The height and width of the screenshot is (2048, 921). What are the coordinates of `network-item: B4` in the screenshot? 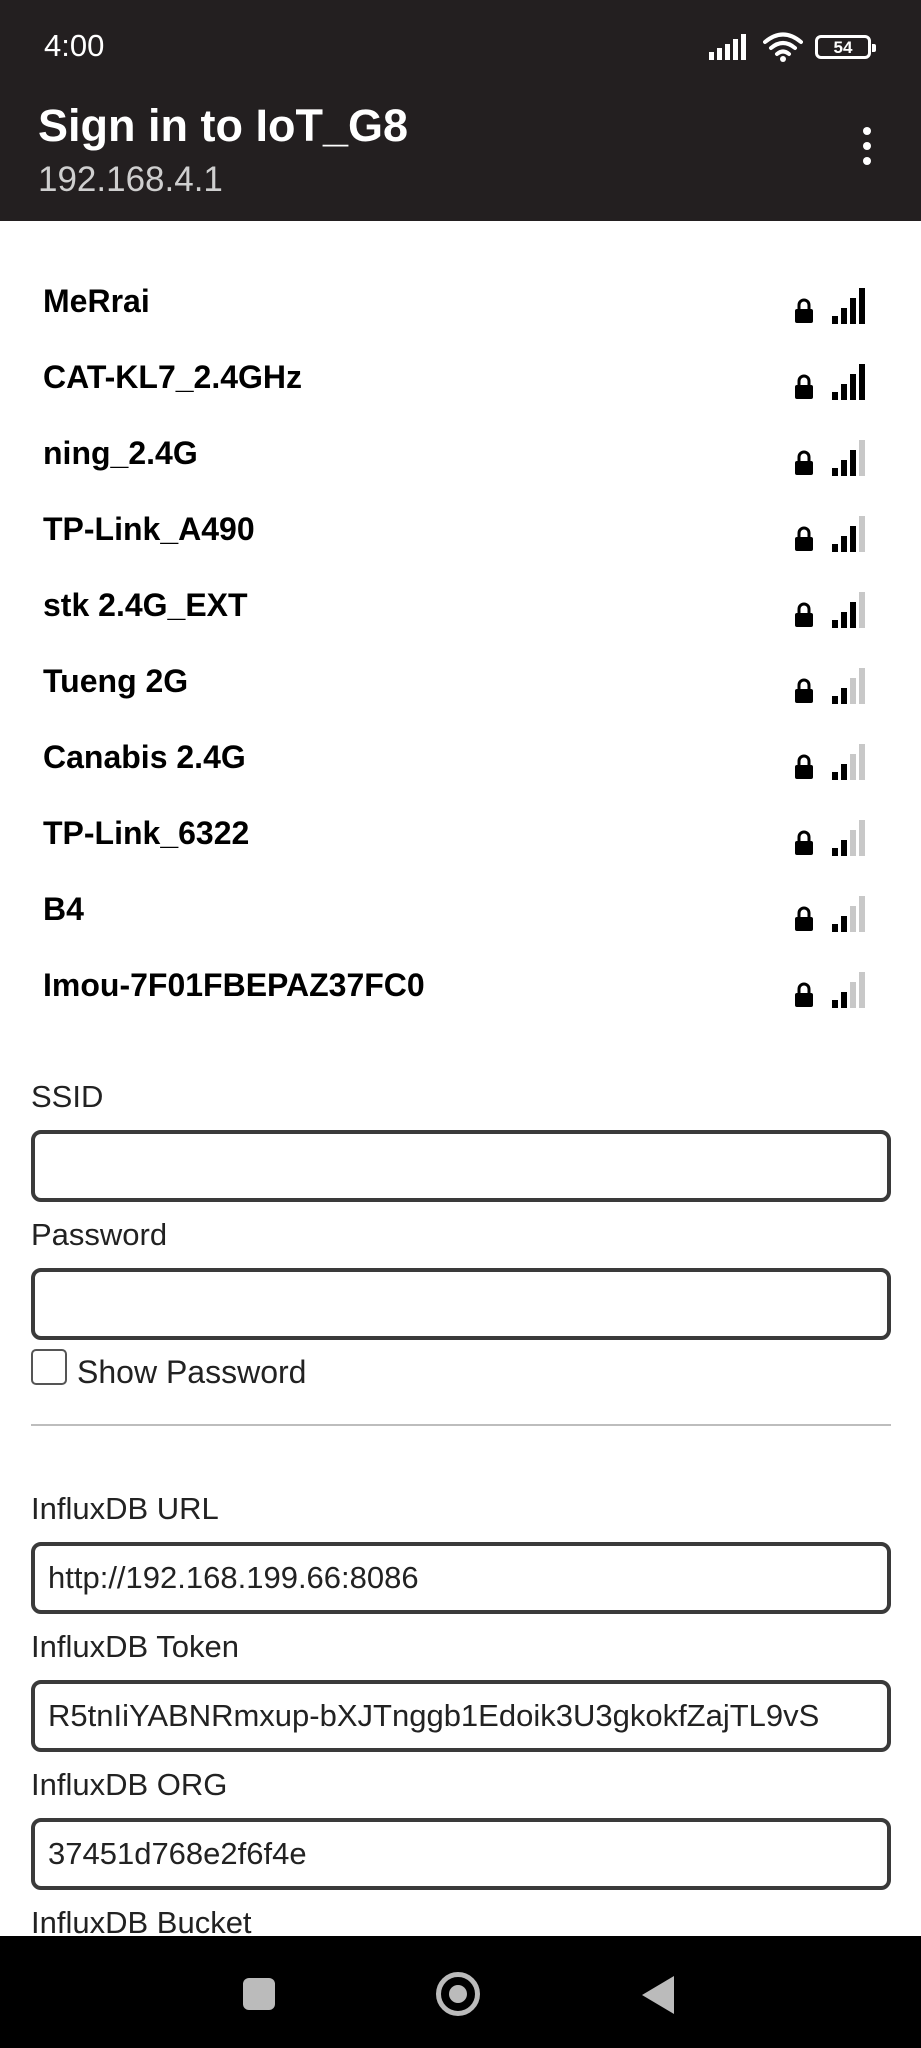 It's located at (460, 914).